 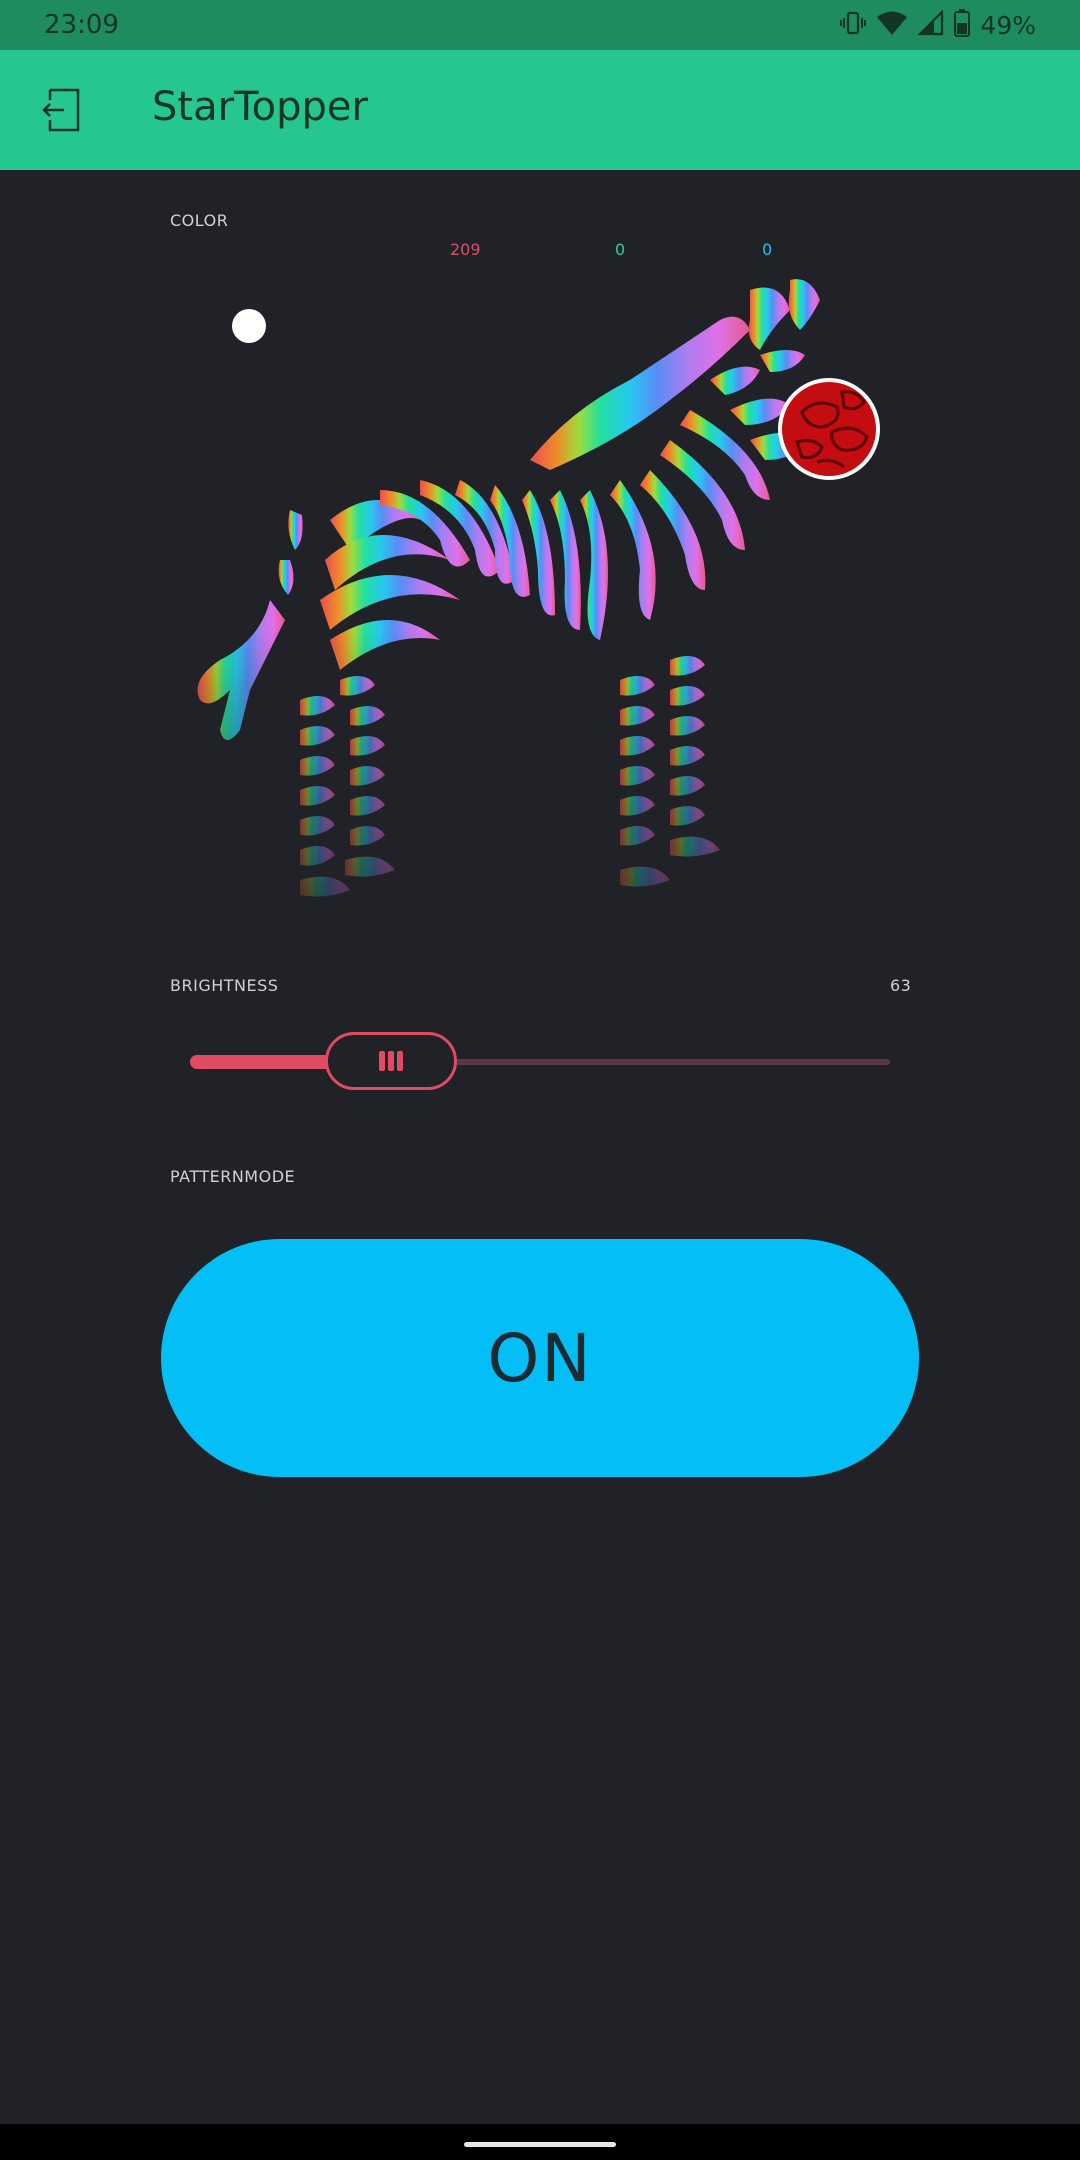 What do you see at coordinates (224, 985) in the screenshot?
I see `brightness-label: BRIGHTNESS` at bounding box center [224, 985].